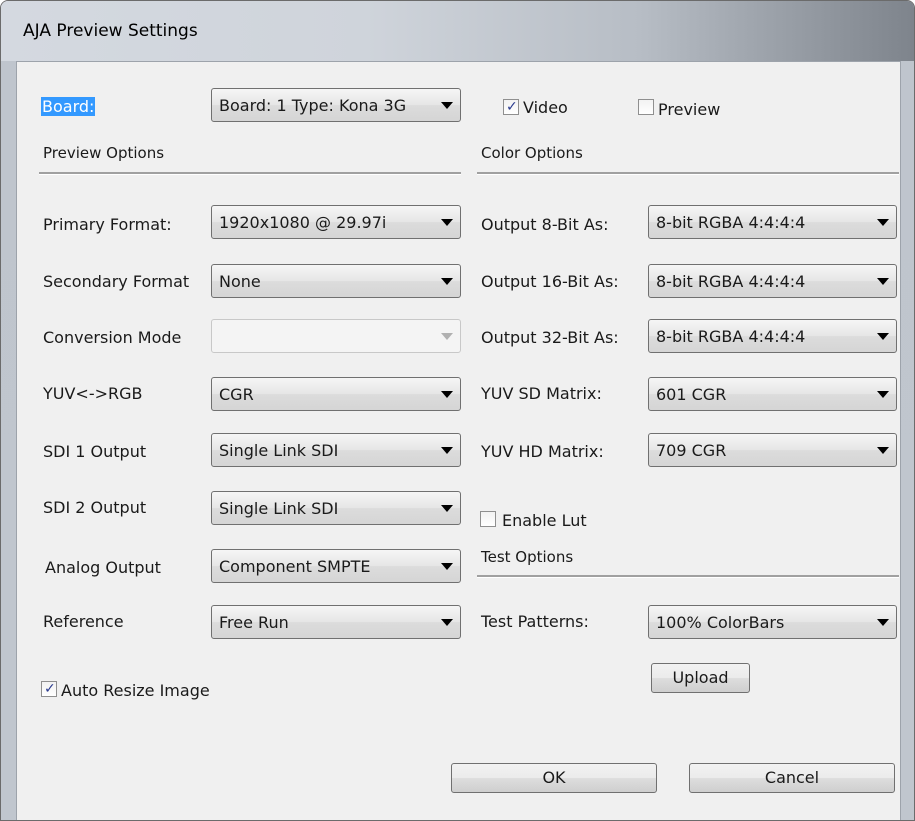 The width and height of the screenshot is (915, 821). Describe the element at coordinates (279, 450) in the screenshot. I see `sdi1-output-value: Single Link SDI` at that location.